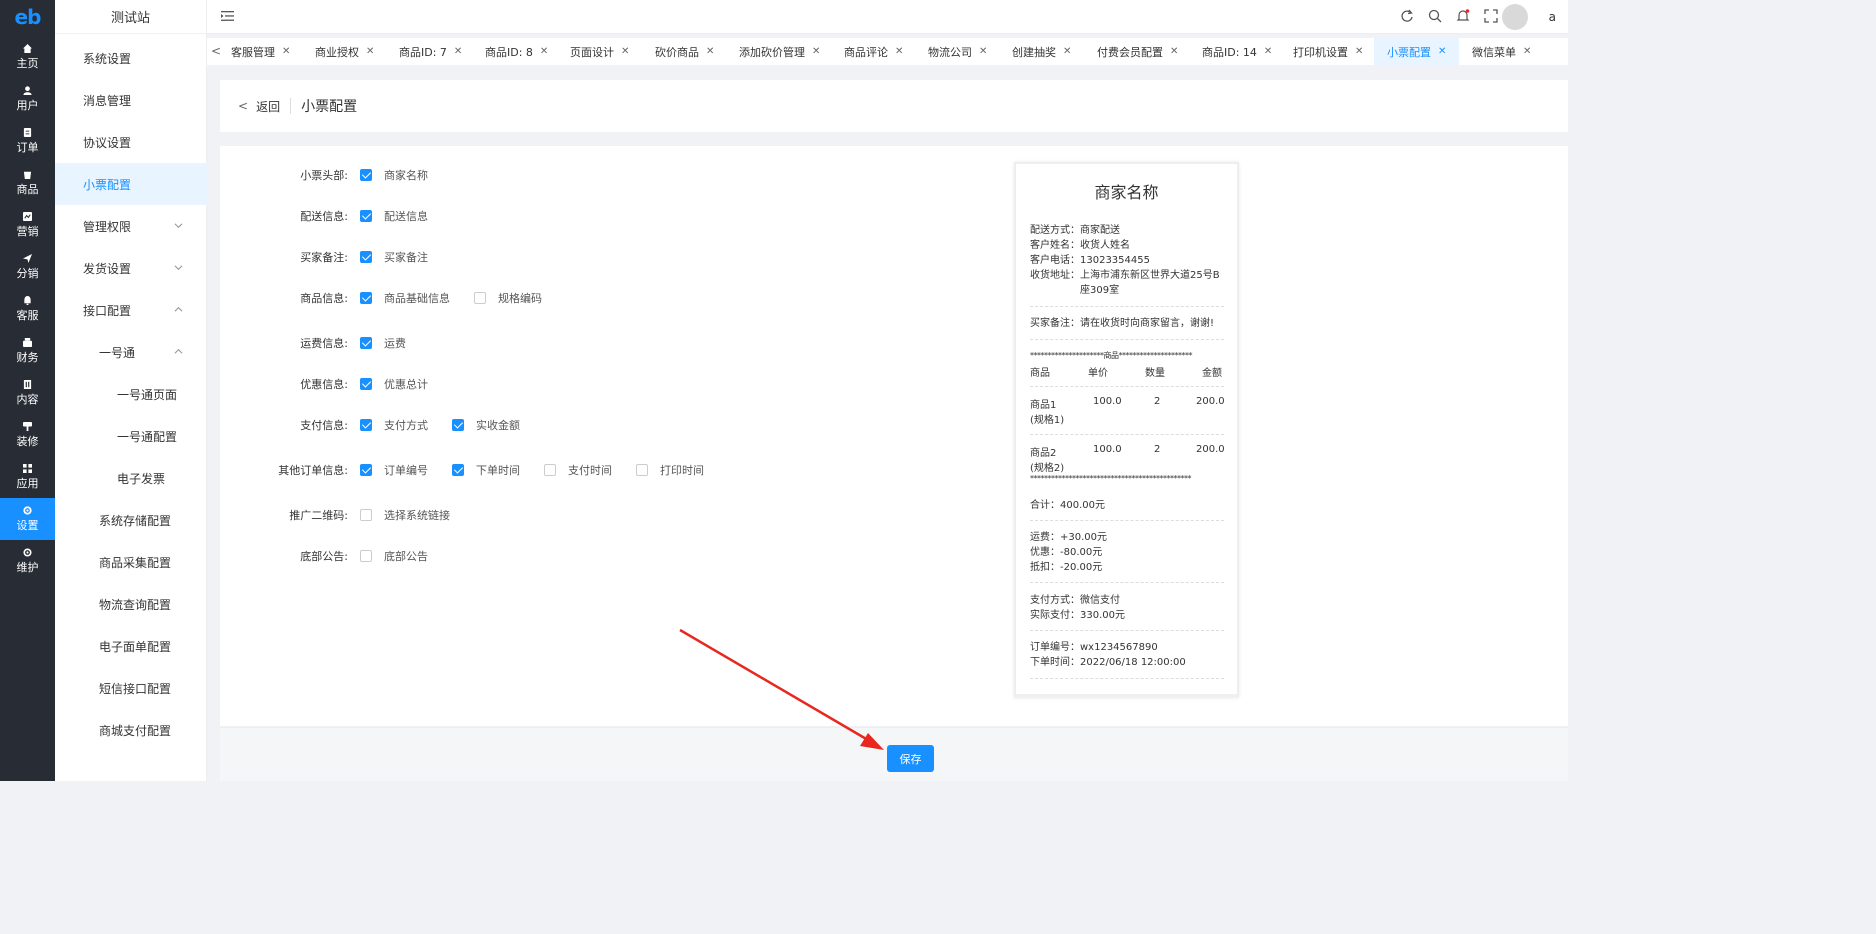  I want to click on option-discount-total: 优惠总计, so click(394, 384).